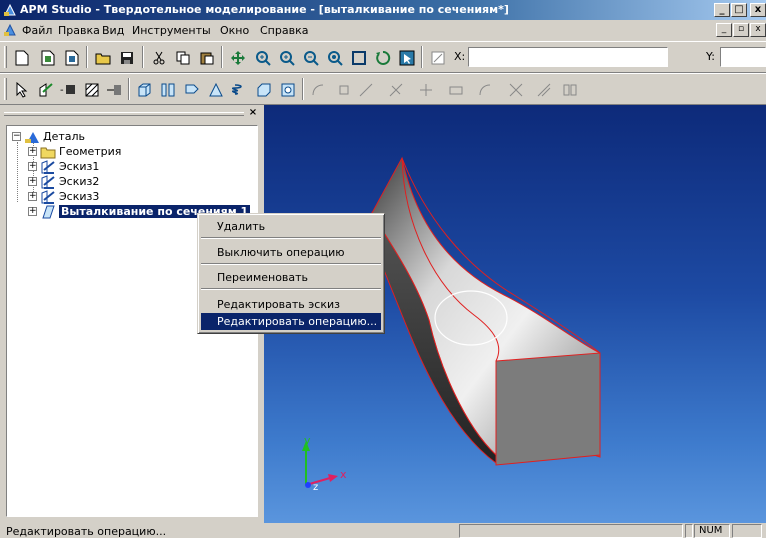 The width and height of the screenshot is (766, 538). Describe the element at coordinates (207, 58) in the screenshot. I see `paste-icon` at that location.